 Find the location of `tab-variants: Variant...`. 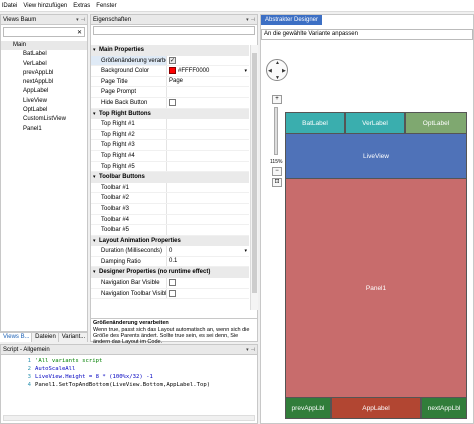

tab-variants: Variant... is located at coordinates (73, 337).